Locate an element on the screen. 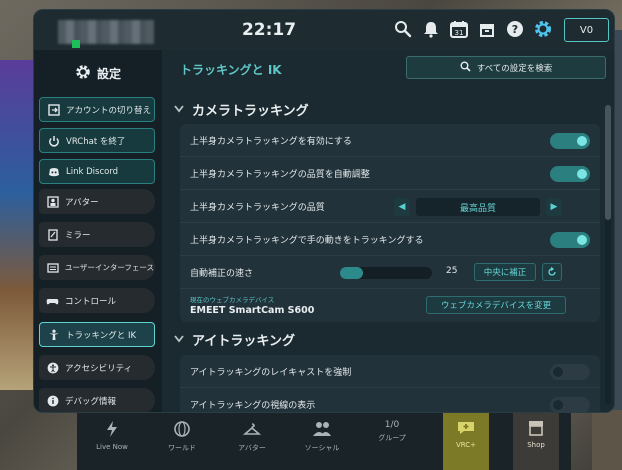 This screenshot has height=470, width=622. dock-item-shop: Shop is located at coordinates (536, 441).